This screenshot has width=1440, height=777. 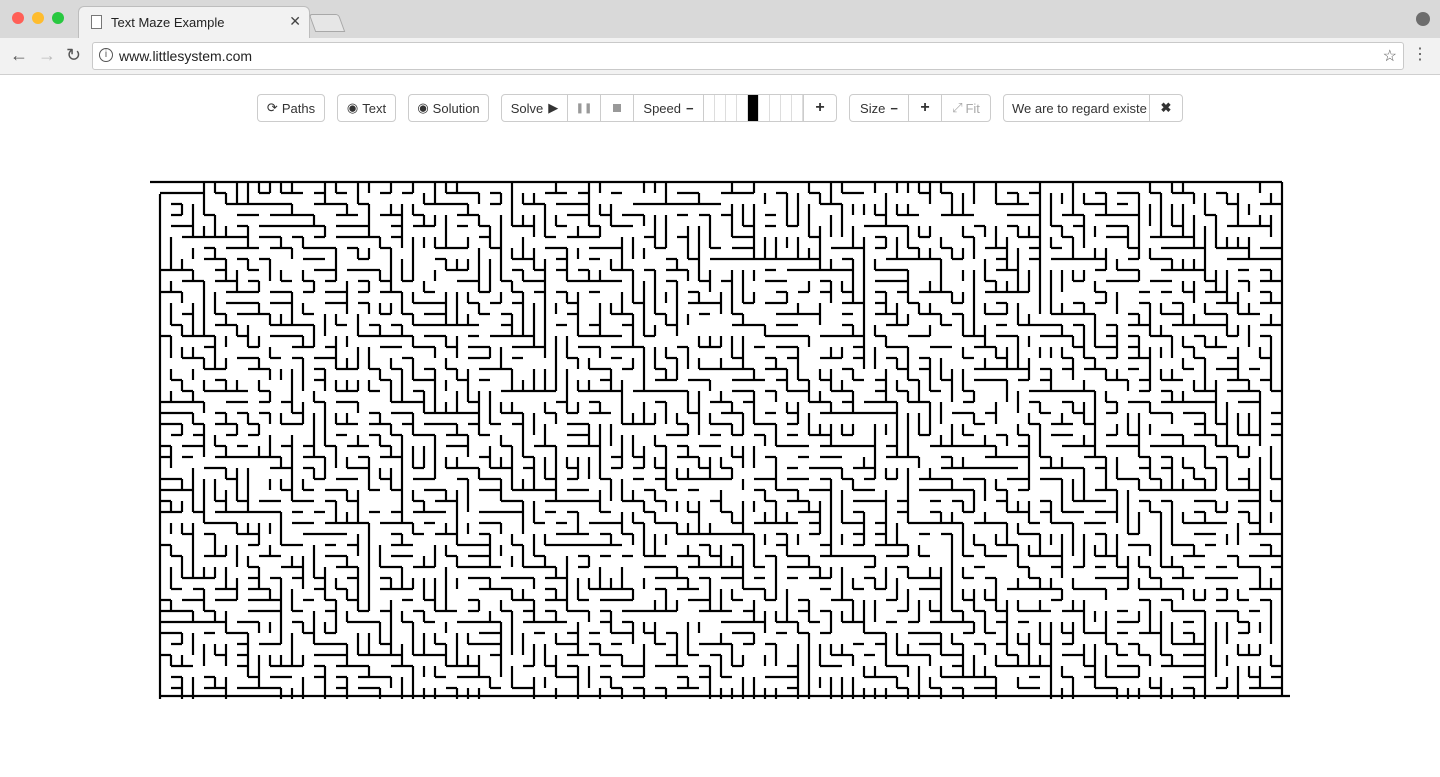 I want to click on solution-button: ◉ Solution, so click(x=448, y=108).